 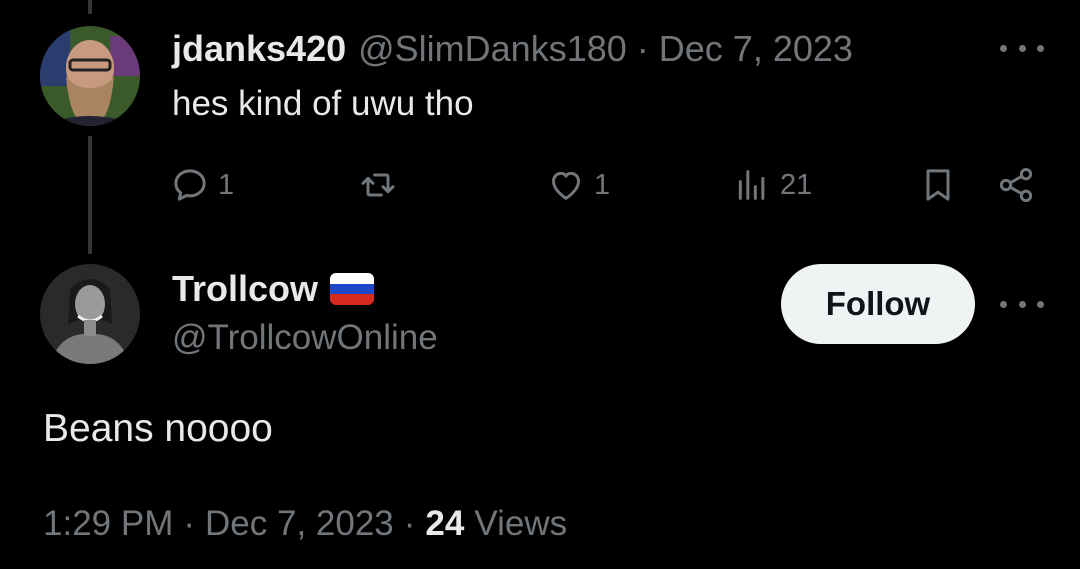 What do you see at coordinates (108, 524) in the screenshot?
I see `tweet-time: 1:29 PM` at bounding box center [108, 524].